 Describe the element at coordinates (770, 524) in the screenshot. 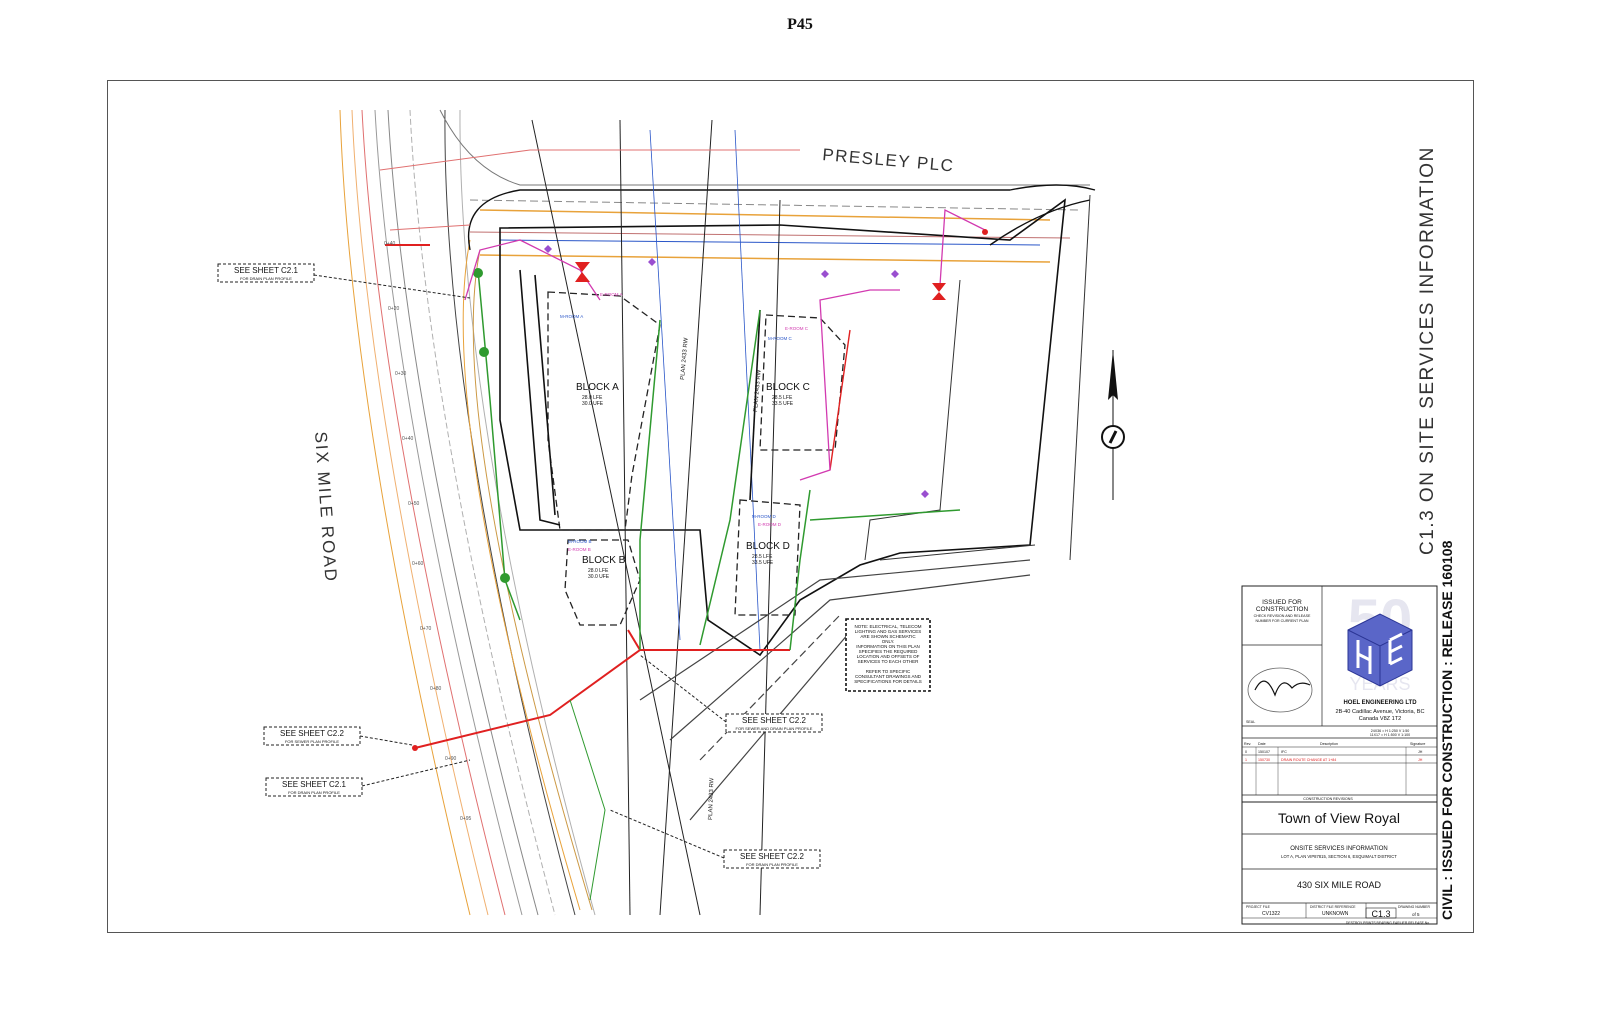

I see `room-label: E-ROOM D` at that location.